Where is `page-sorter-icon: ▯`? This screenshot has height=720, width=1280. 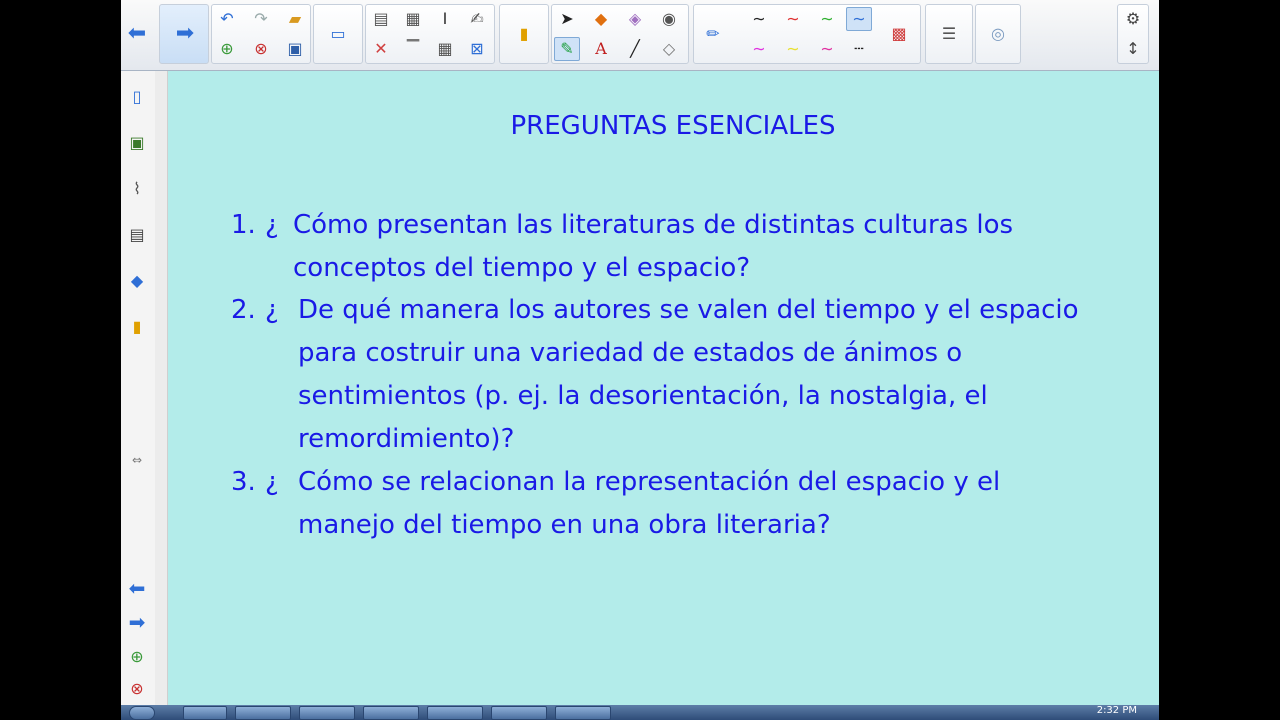
page-sorter-icon: ▯ is located at coordinates (137, 96).